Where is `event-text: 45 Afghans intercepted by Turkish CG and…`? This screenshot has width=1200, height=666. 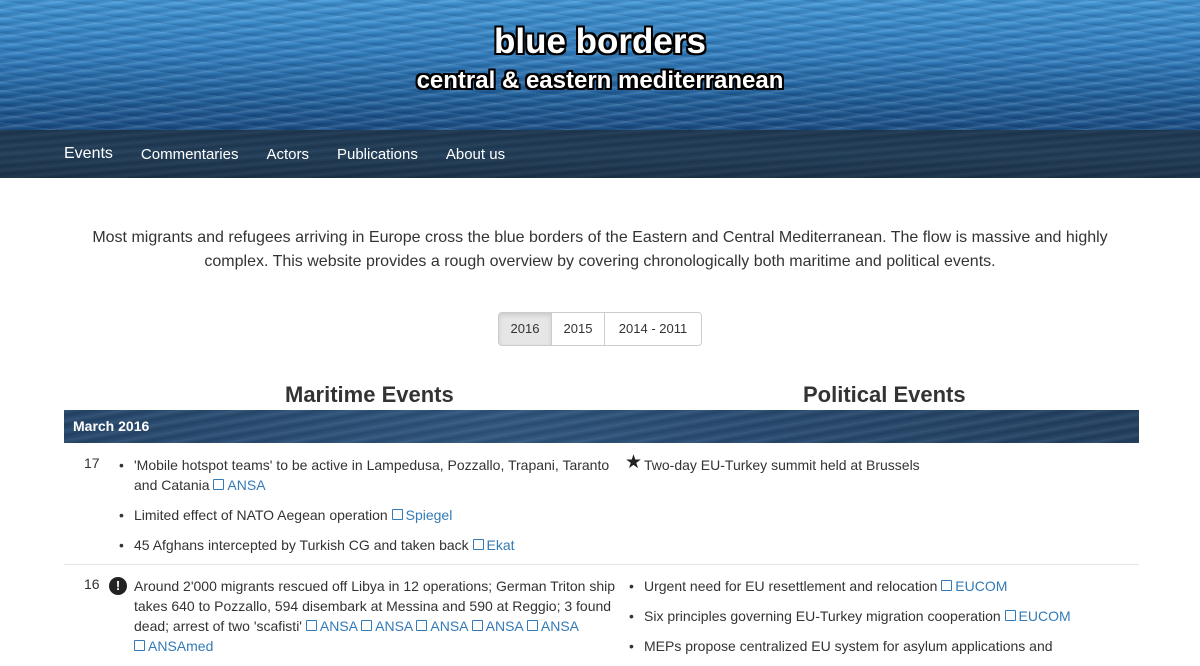
event-text: 45 Afghans intercepted by Turkish CG and… is located at coordinates (301, 545).